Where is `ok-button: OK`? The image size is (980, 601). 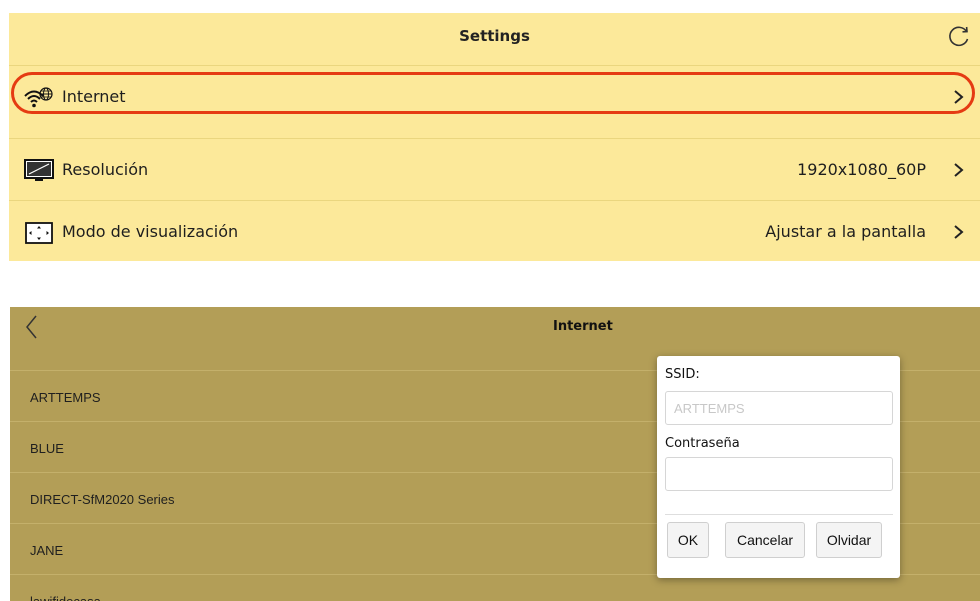
ok-button: OK is located at coordinates (688, 540).